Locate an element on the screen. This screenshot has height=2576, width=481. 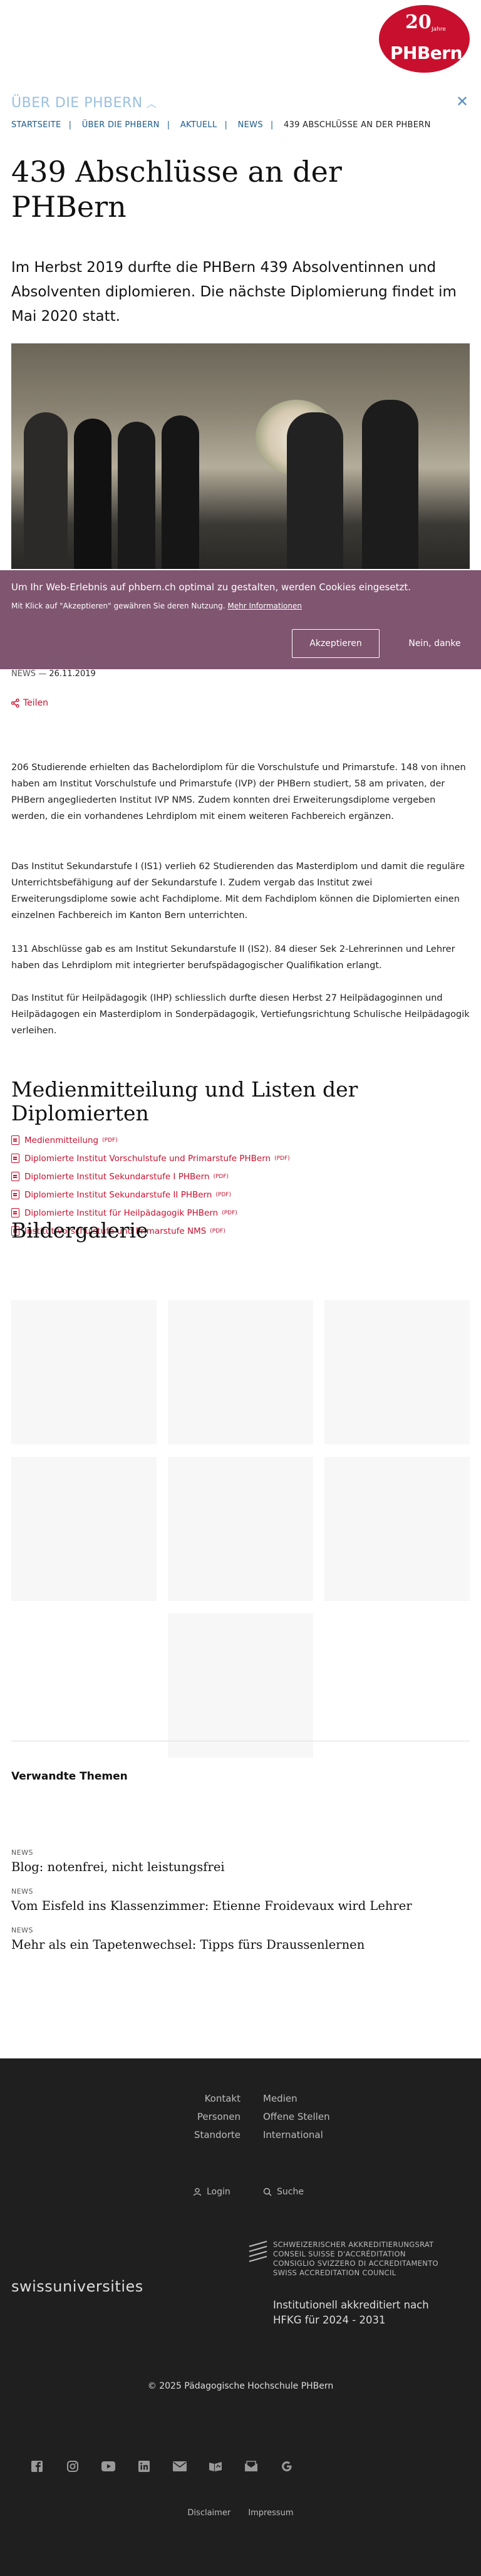
newsletter-icon is located at coordinates (251, 2466).